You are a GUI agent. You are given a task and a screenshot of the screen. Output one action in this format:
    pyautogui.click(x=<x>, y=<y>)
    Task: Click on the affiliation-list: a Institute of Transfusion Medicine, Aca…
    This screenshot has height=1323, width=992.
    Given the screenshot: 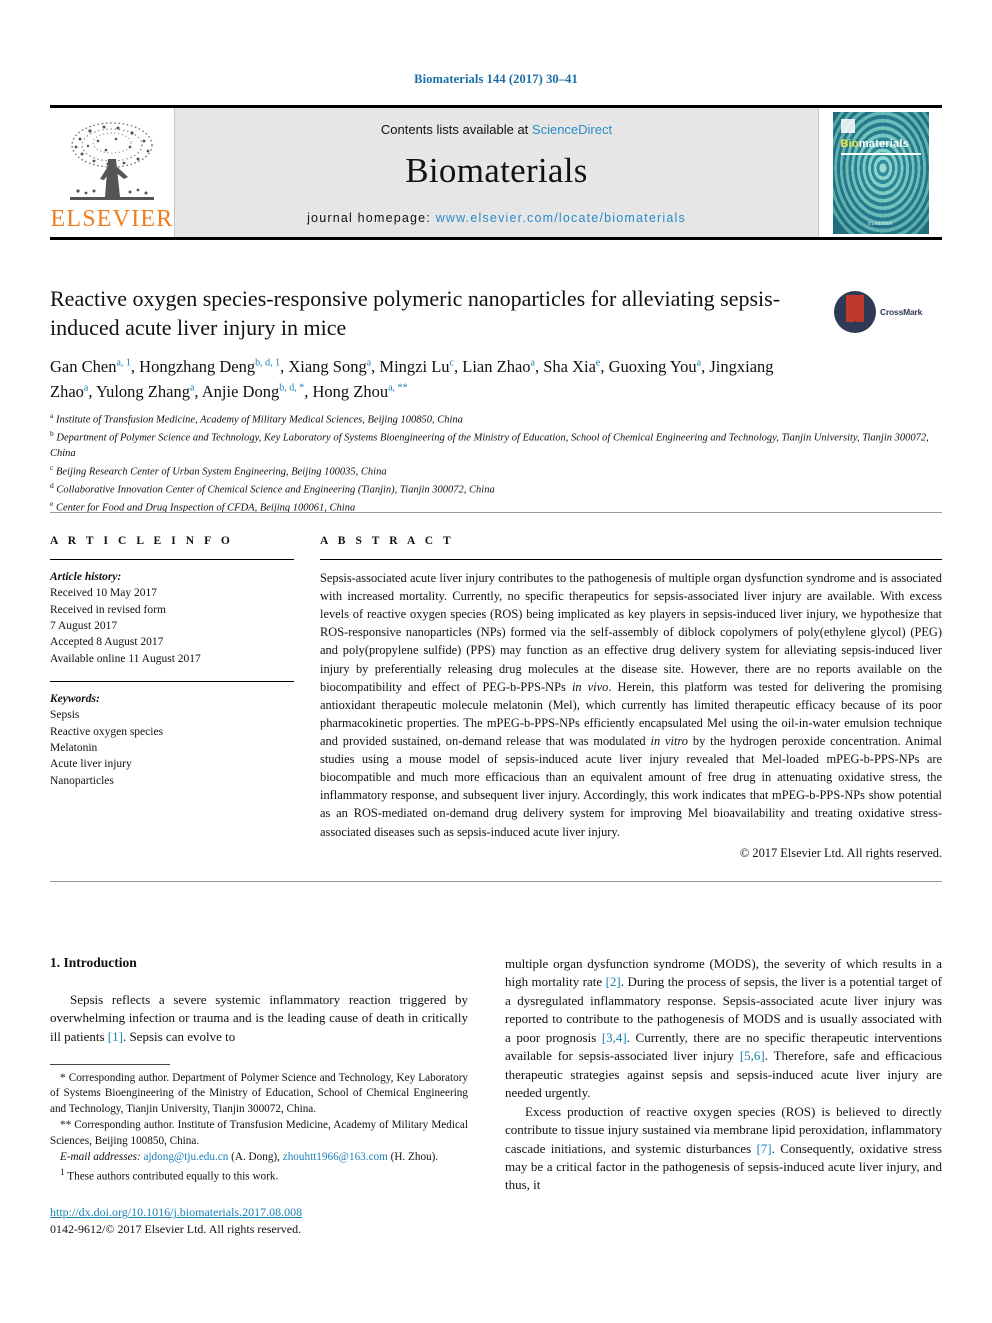 What is the action you would take?
    pyautogui.click(x=490, y=463)
    